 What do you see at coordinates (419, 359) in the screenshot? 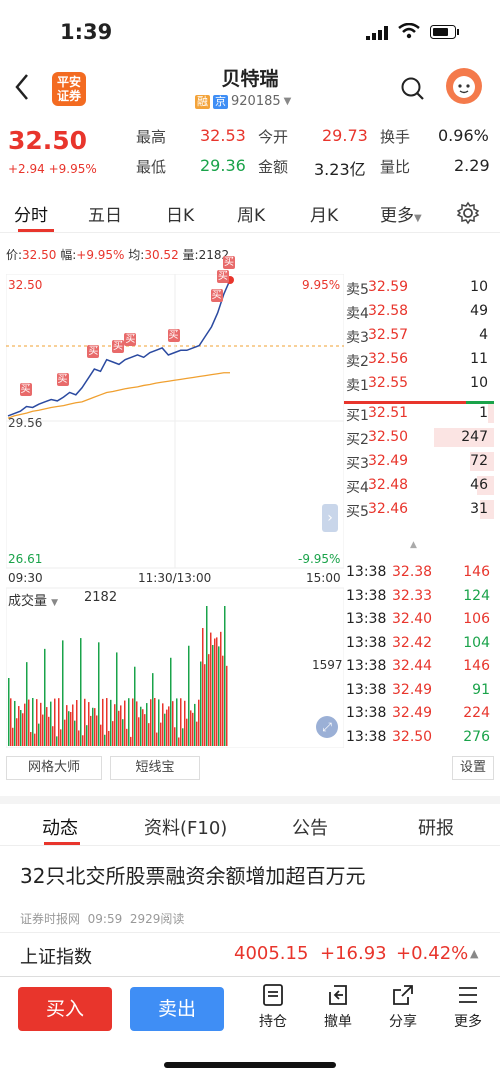
I see `ask-row: 卖2 32.56 11` at bounding box center [419, 359].